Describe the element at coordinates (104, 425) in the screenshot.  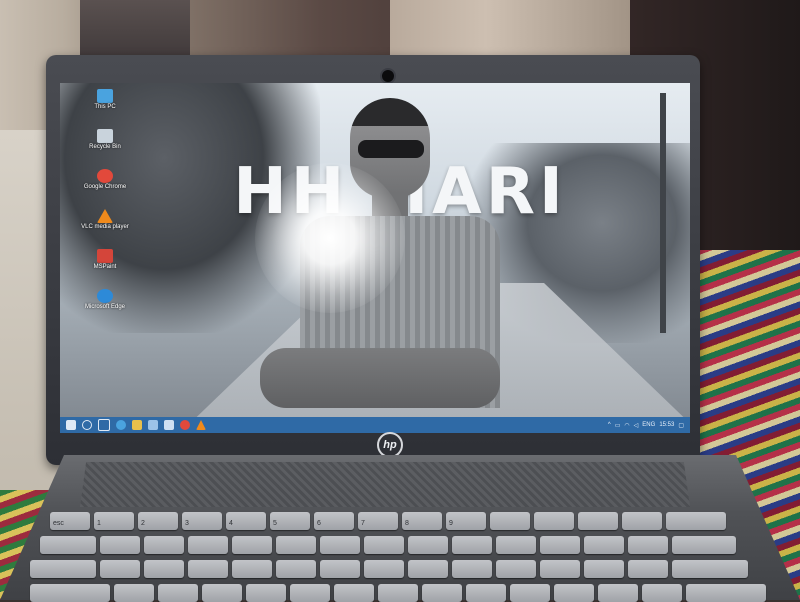
I see `task-view-icon` at that location.